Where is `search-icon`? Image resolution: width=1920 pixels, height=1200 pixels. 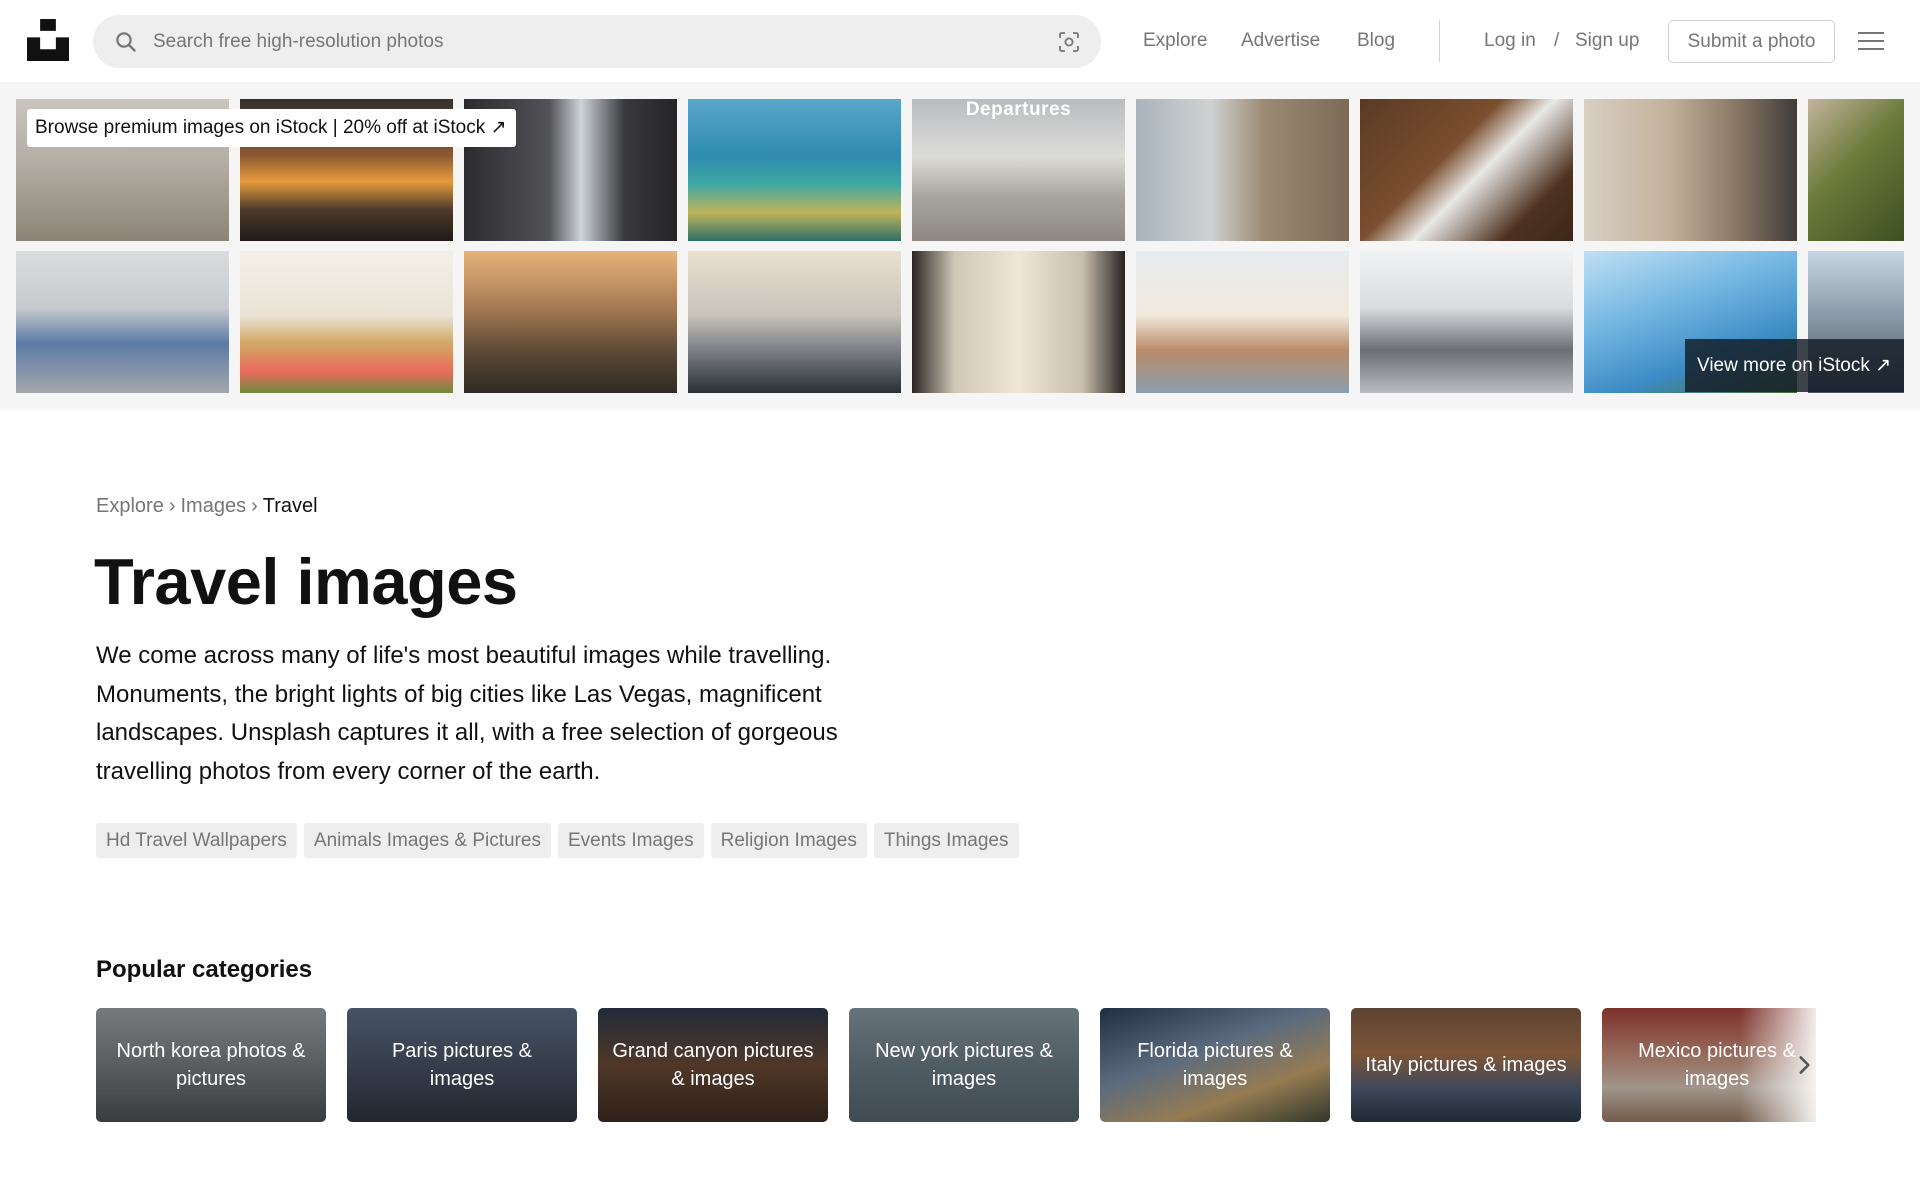 search-icon is located at coordinates (126, 42).